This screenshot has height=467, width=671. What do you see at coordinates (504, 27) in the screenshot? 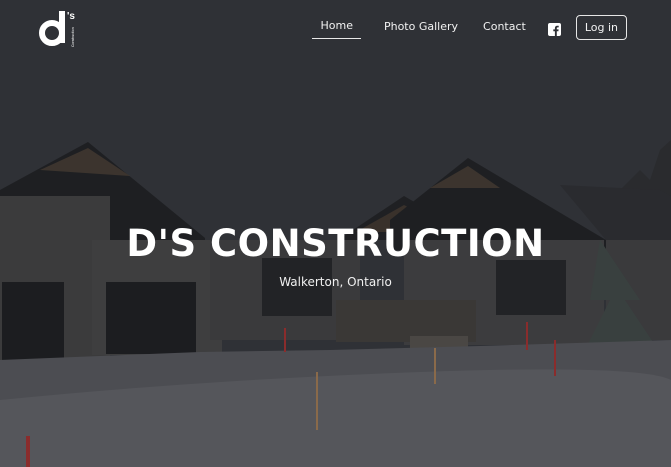
I see `nav-link-contact: Contact` at bounding box center [504, 27].